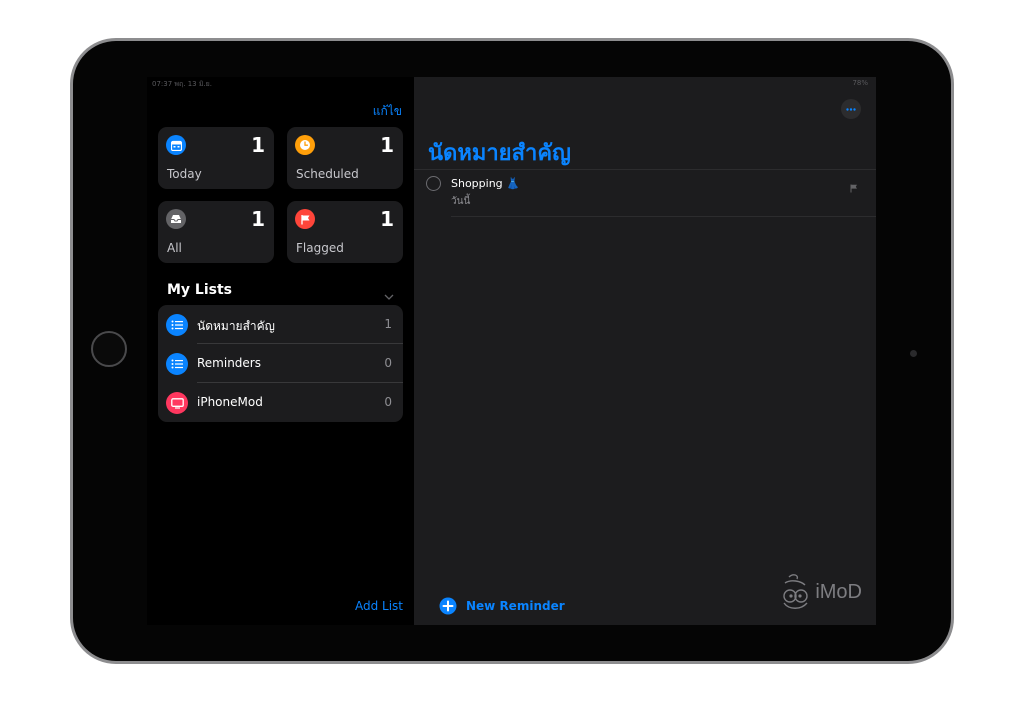  What do you see at coordinates (645, 194) in the screenshot?
I see `reminder-item: Shopping 👗 วันนี้` at bounding box center [645, 194].